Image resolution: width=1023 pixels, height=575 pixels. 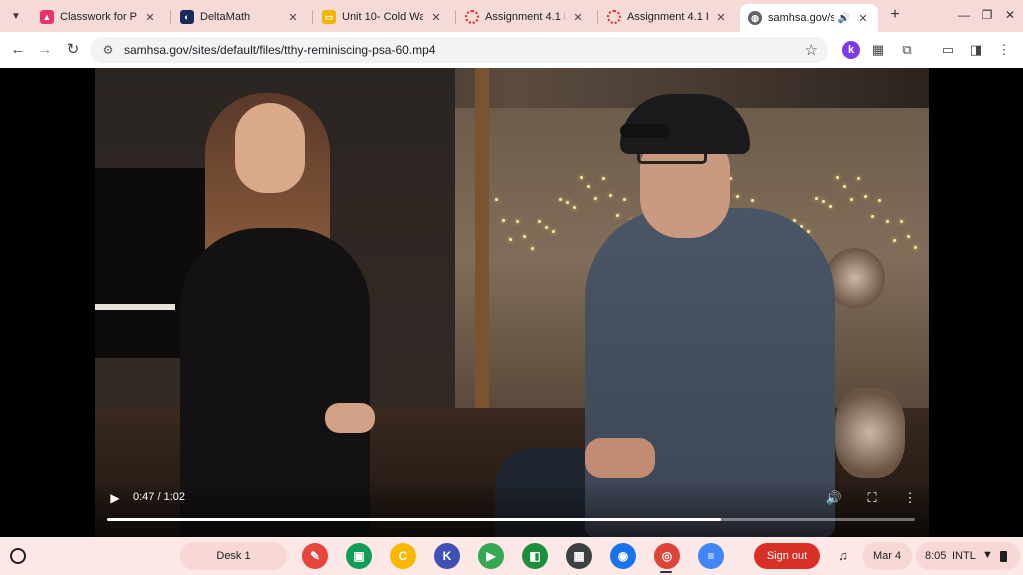 I want to click on tab-assignment-1: Assignment 4.1 Pra ✕, so click(x=525, y=17).